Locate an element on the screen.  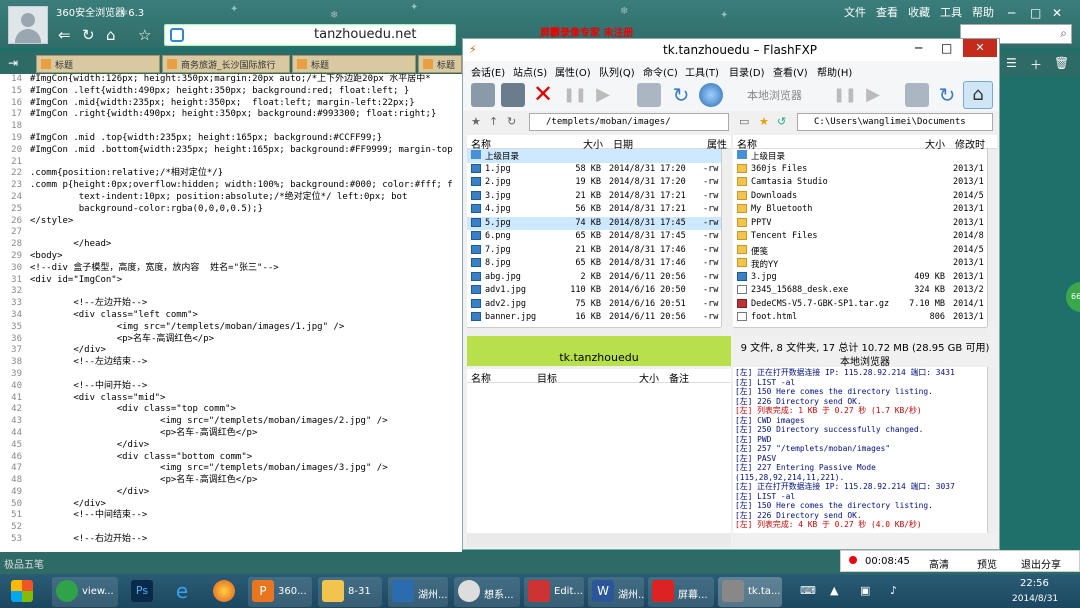
fxp-menu-directory: 目录(D) is located at coordinates (747, 71).